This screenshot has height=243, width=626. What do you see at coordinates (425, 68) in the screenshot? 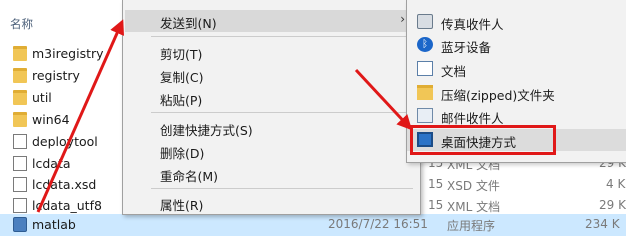
I see `documents-icon` at bounding box center [425, 68].